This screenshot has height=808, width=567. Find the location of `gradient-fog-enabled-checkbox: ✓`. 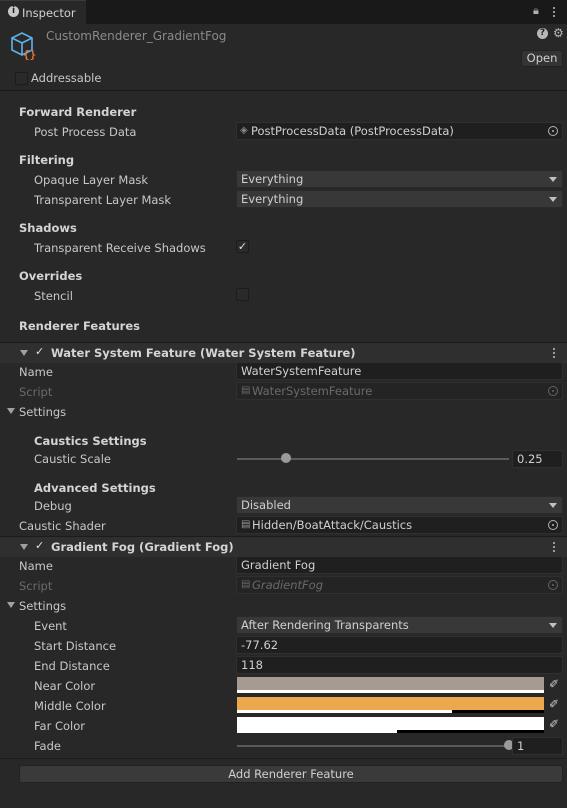

gradient-fog-enabled-checkbox: ✓ is located at coordinates (39, 545).